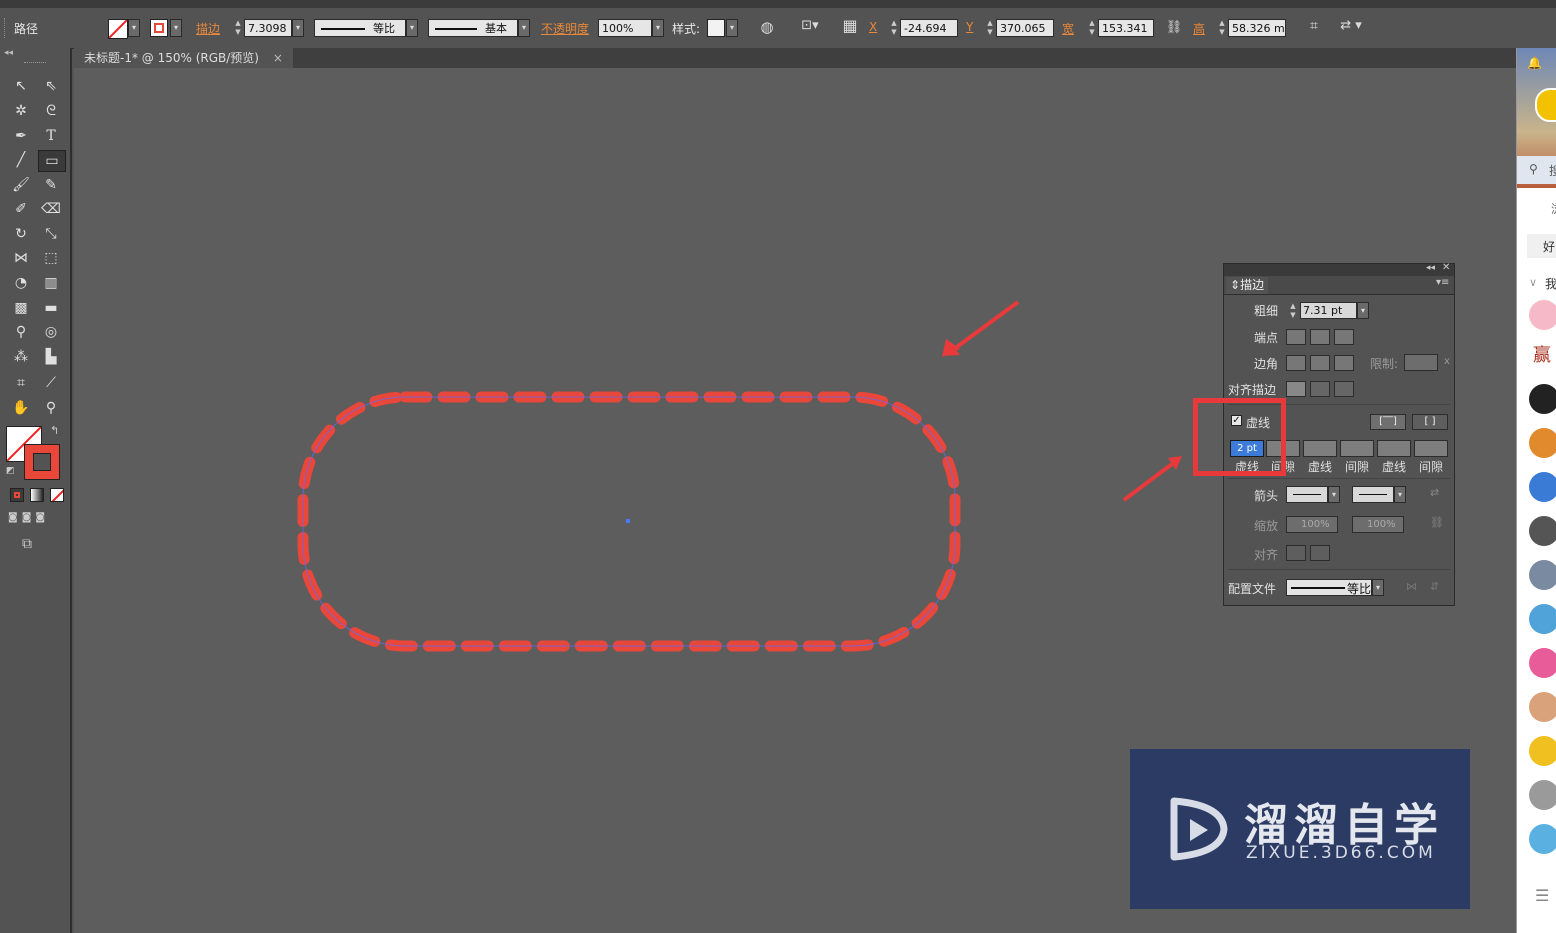 The height and width of the screenshot is (933, 1556). Describe the element at coordinates (51, 185) in the screenshot. I see `pencil-tool-icon: ✎` at that location.